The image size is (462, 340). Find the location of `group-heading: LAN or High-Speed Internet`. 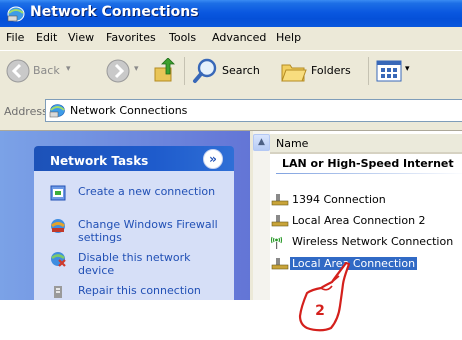

group-heading: LAN or High-Speed Internet is located at coordinates (368, 163).